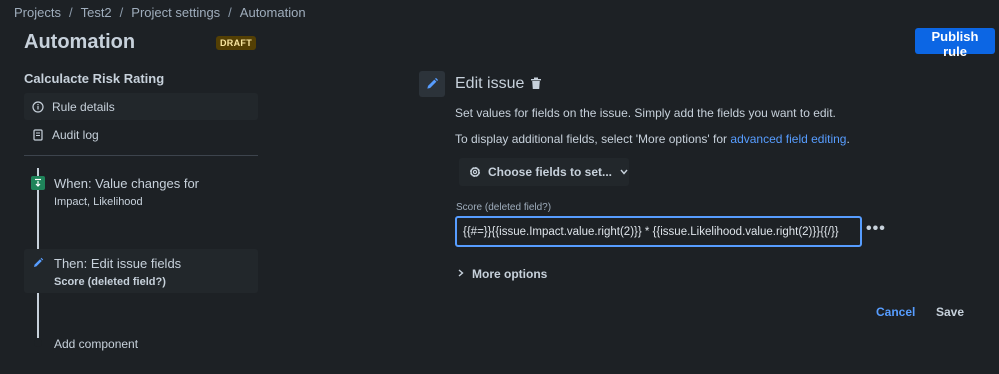  Describe the element at coordinates (94, 78) in the screenshot. I see `rule-name: Calculacte Risk Rating` at that location.